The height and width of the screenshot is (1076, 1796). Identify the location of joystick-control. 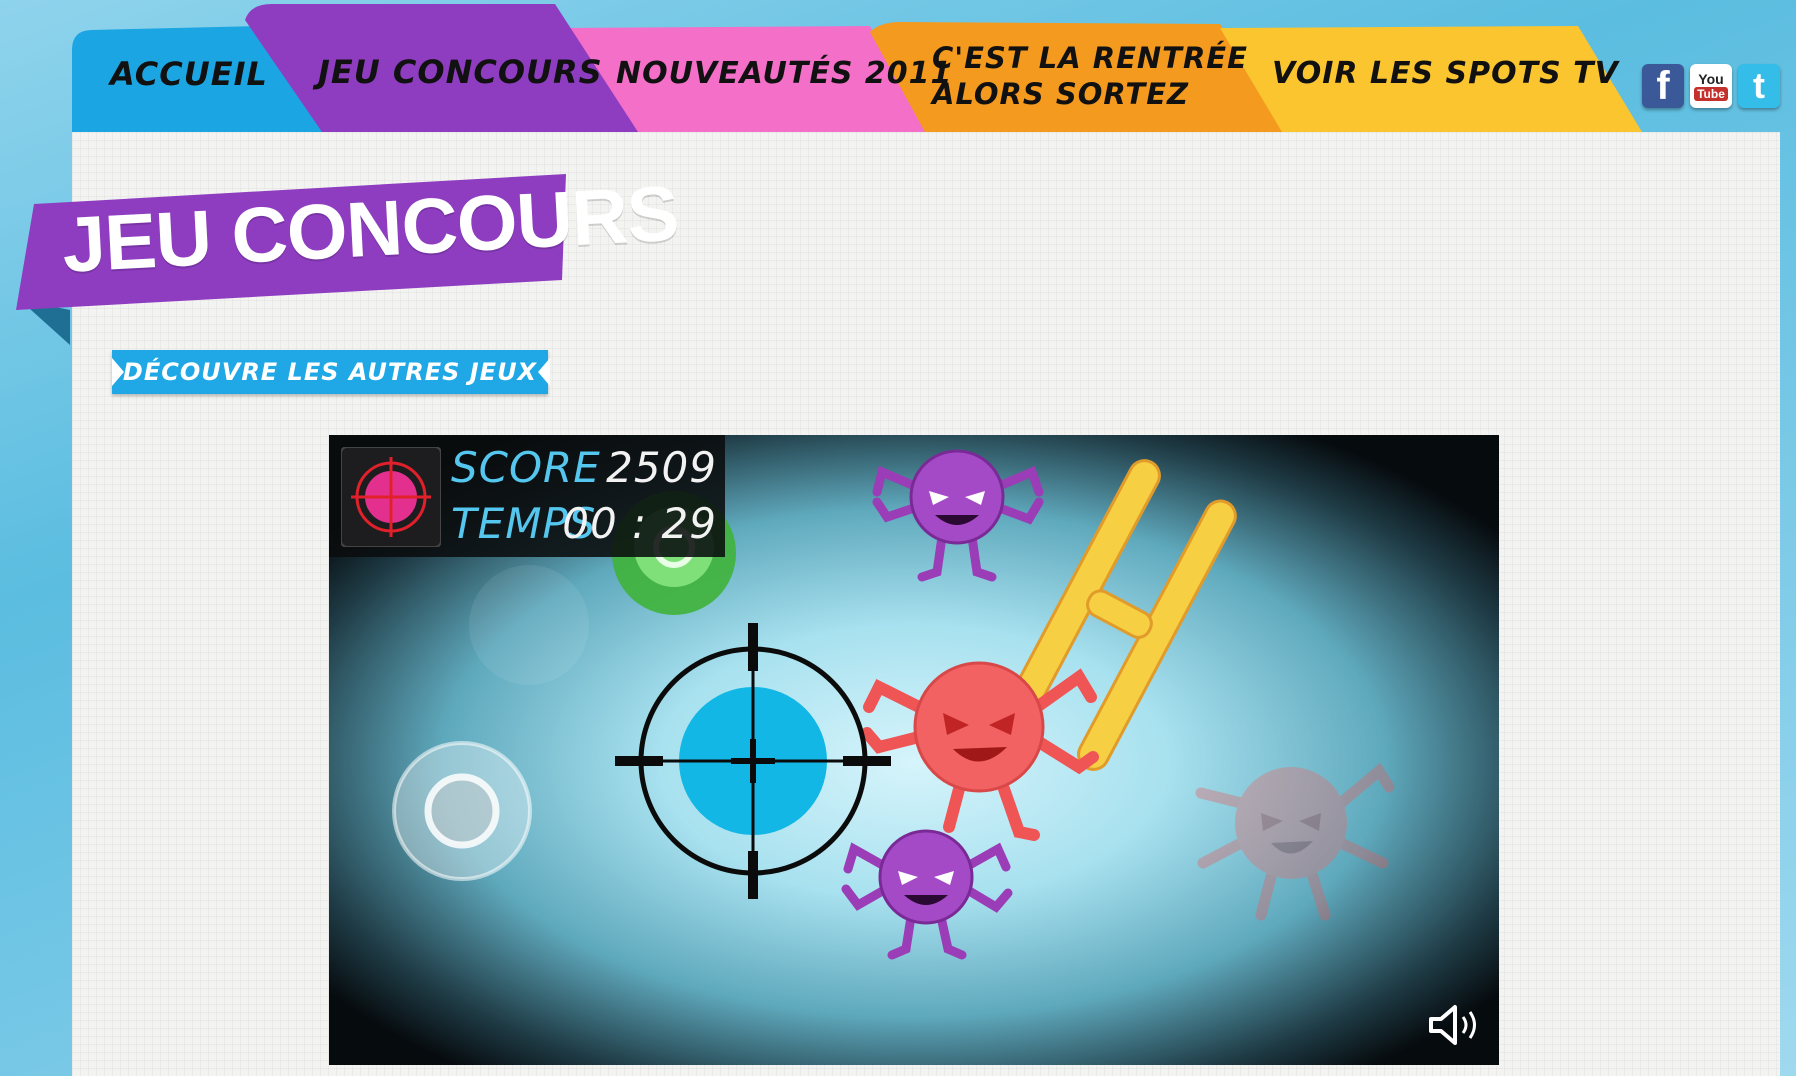
(462, 811).